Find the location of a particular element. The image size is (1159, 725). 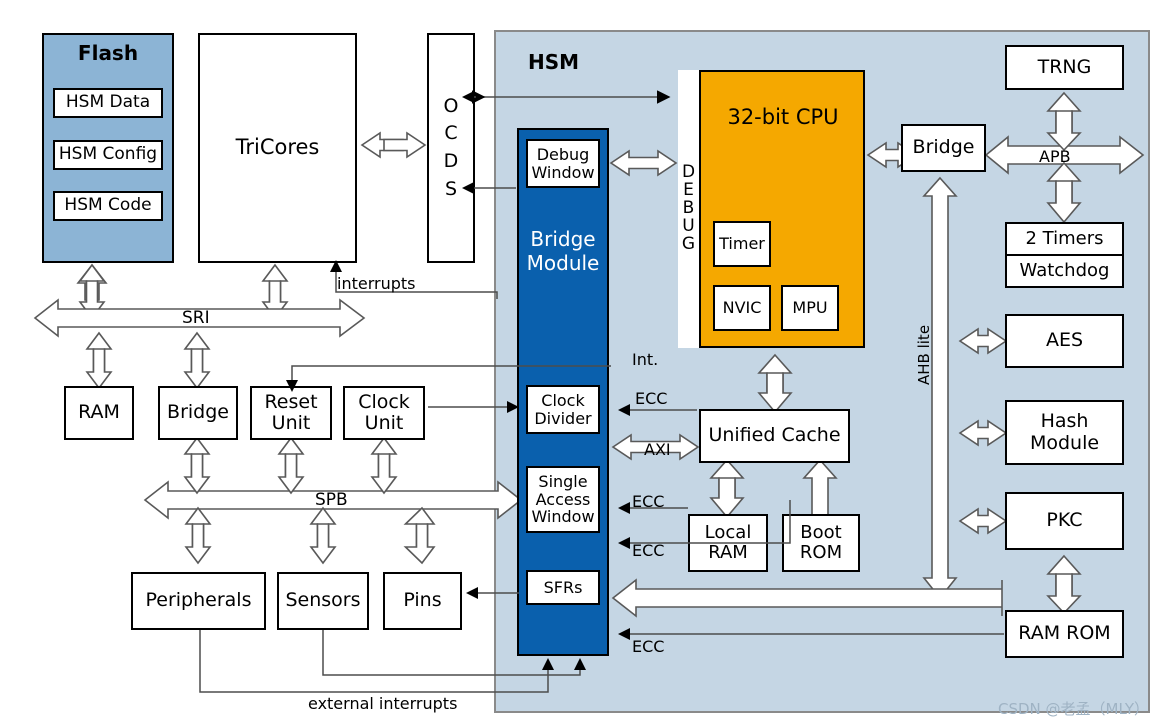

bus-label-axi: AXI is located at coordinates (657, 449).